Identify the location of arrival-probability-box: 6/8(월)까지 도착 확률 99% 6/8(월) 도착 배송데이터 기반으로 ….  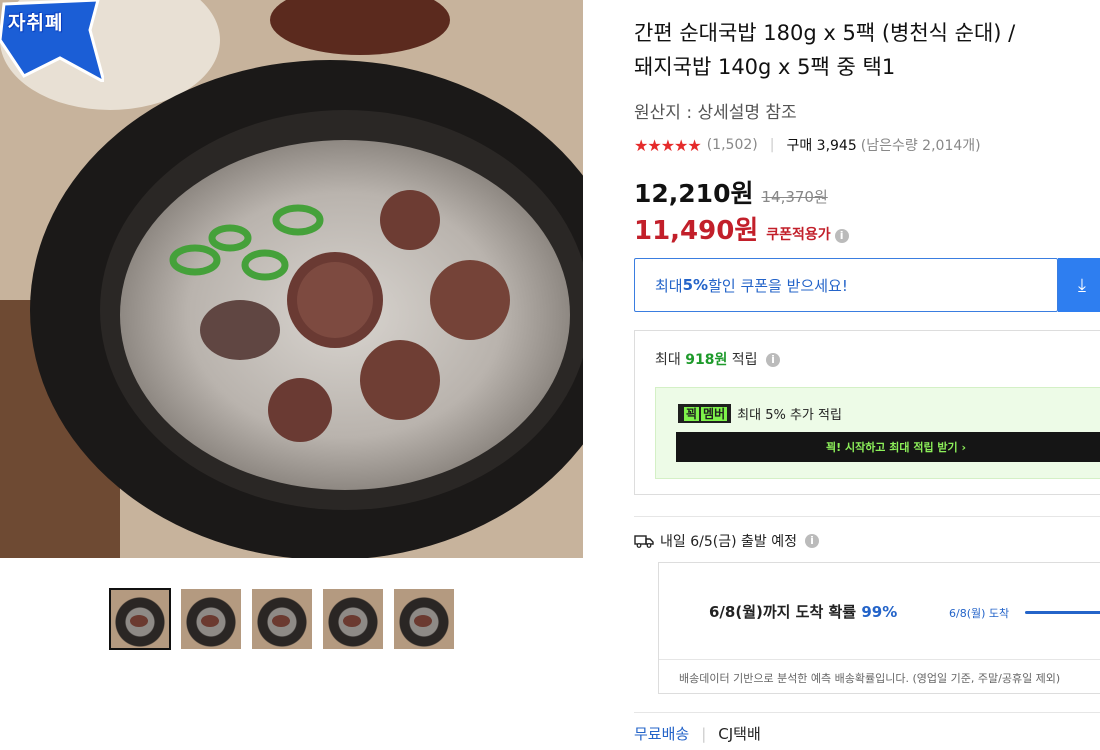
(879, 628).